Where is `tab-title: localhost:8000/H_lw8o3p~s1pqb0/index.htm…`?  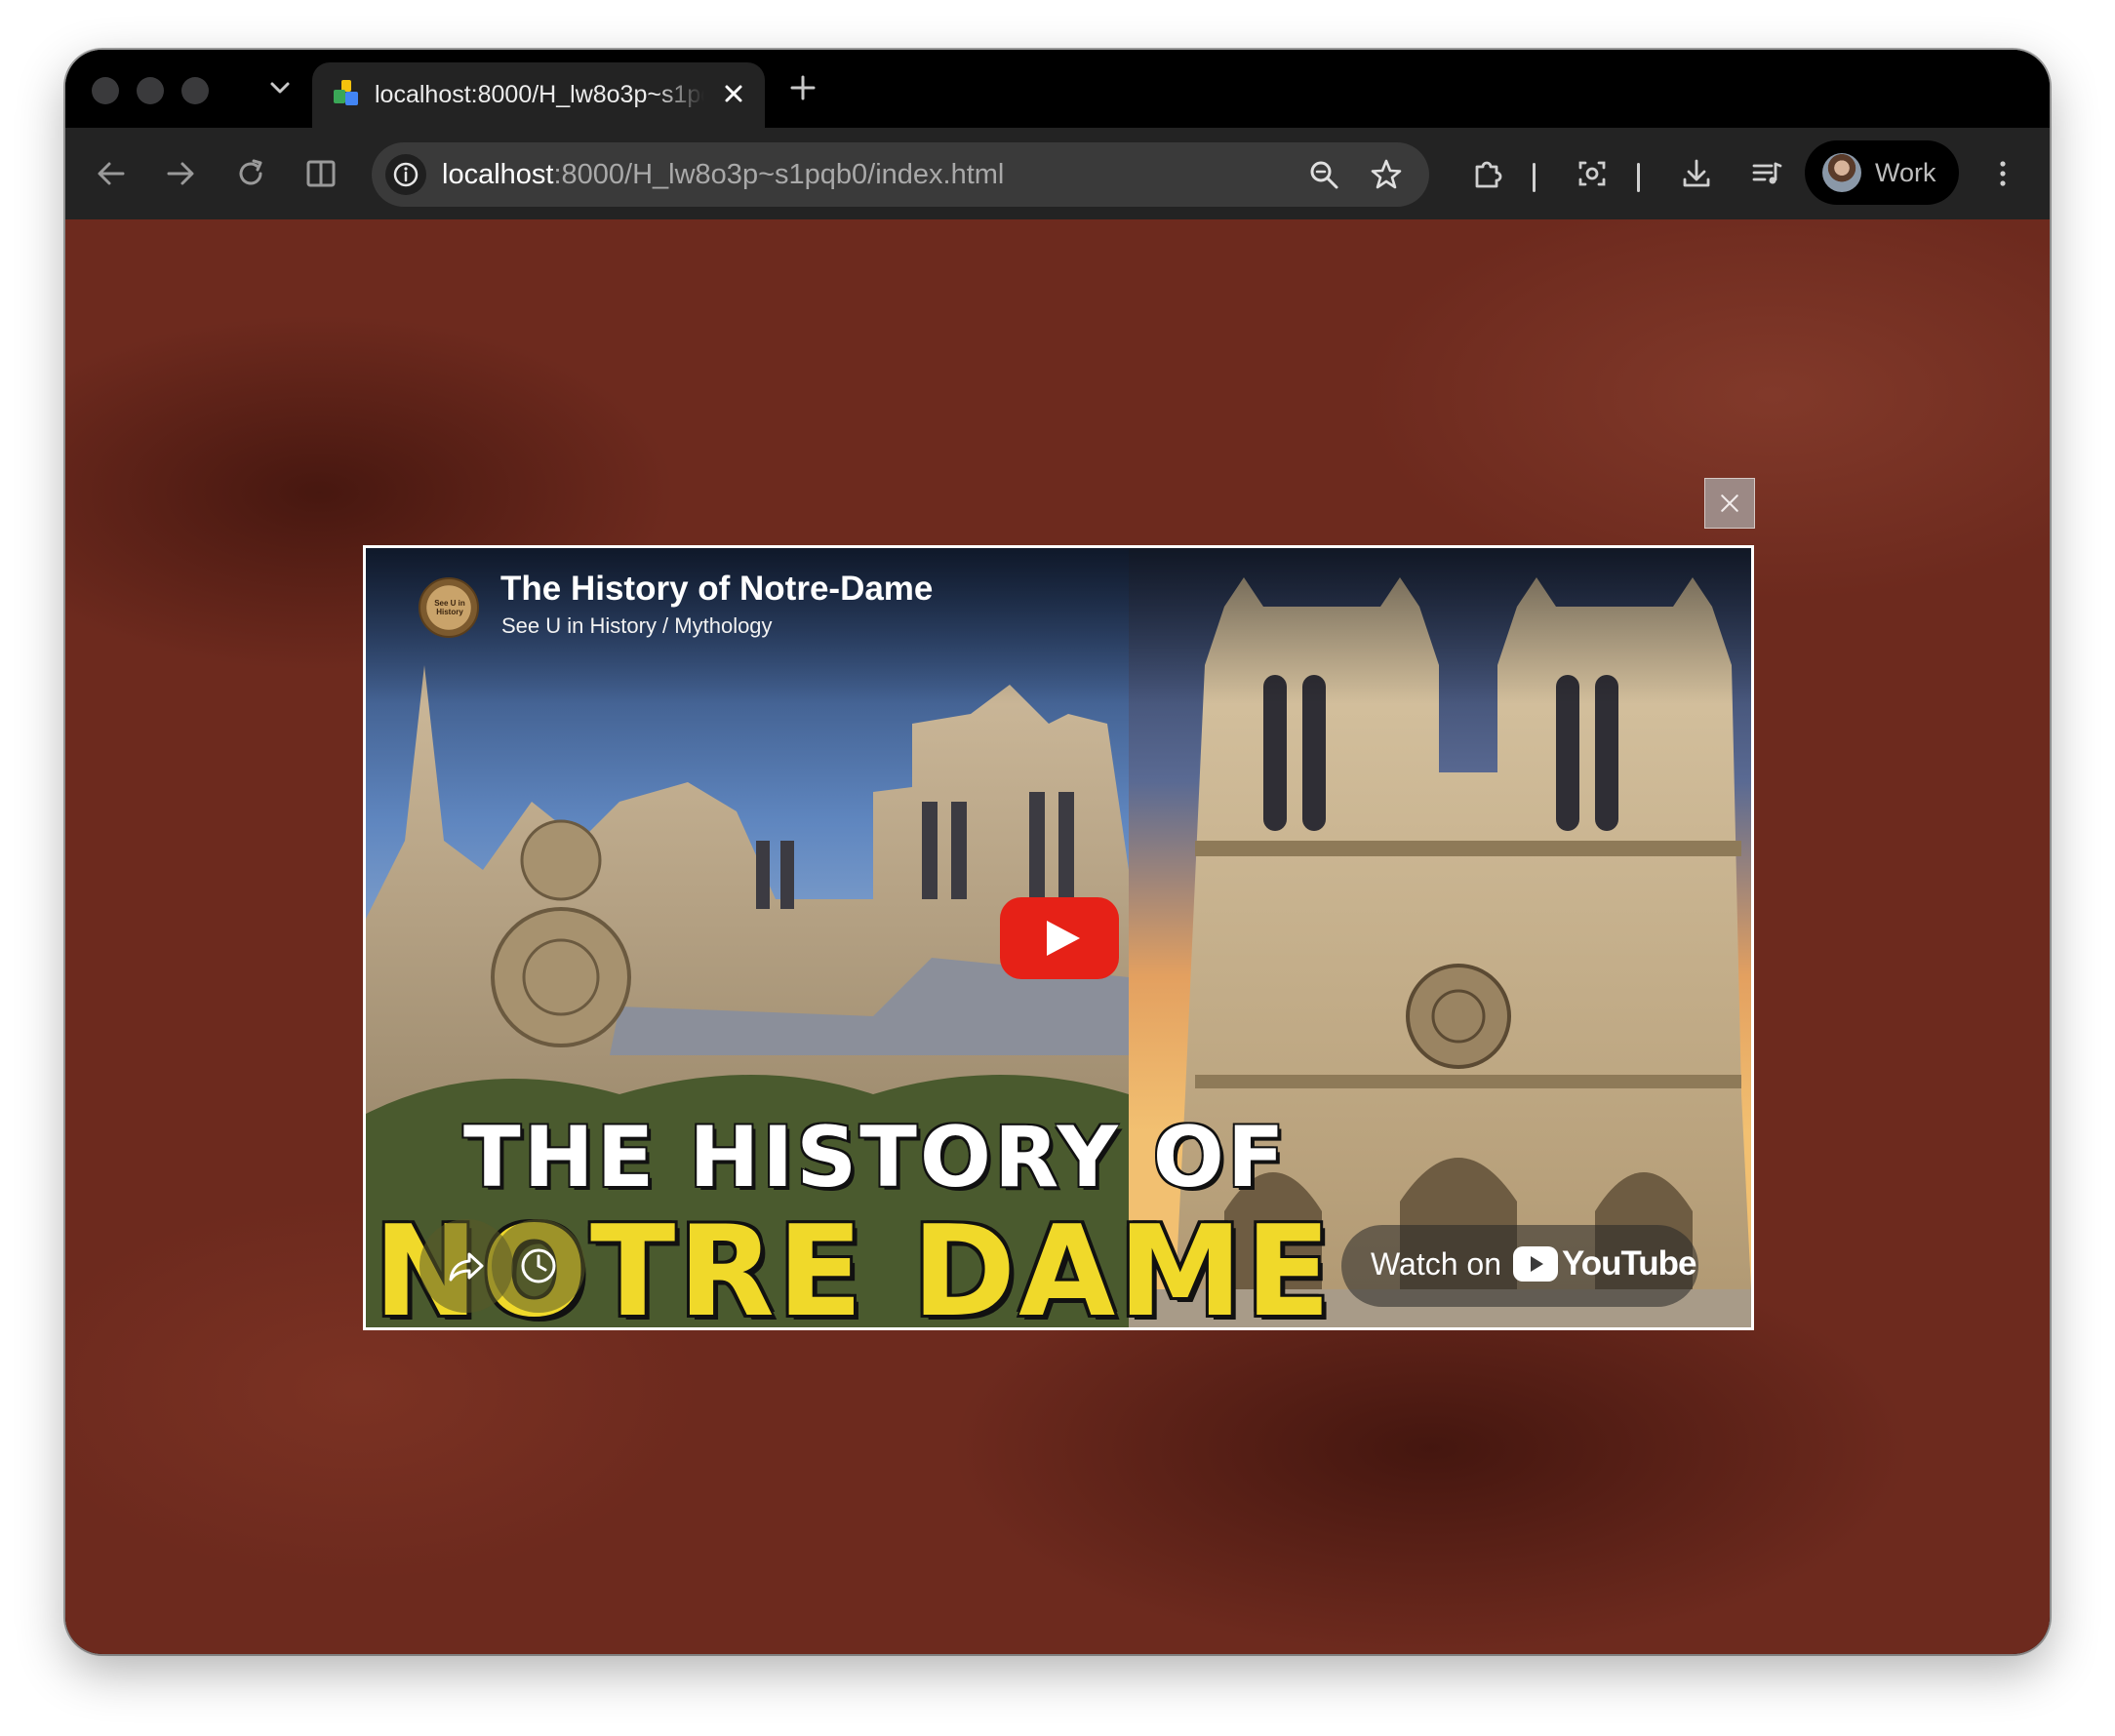
tab-title: localhost:8000/H_lw8o3p~s1pqb0/index.htm… is located at coordinates (539, 94).